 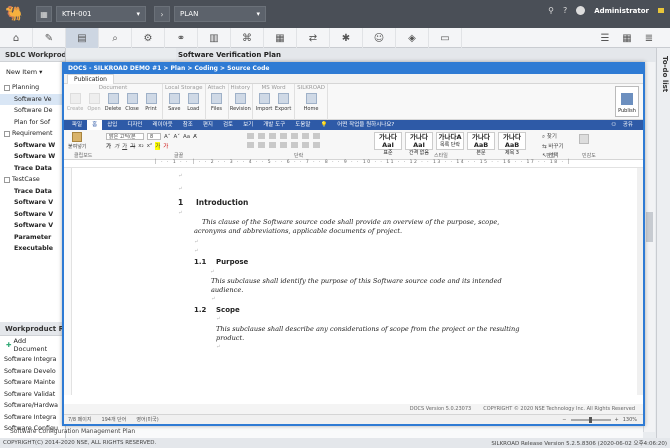 I want to click on word-tab: 참조, so click(x=188, y=125).